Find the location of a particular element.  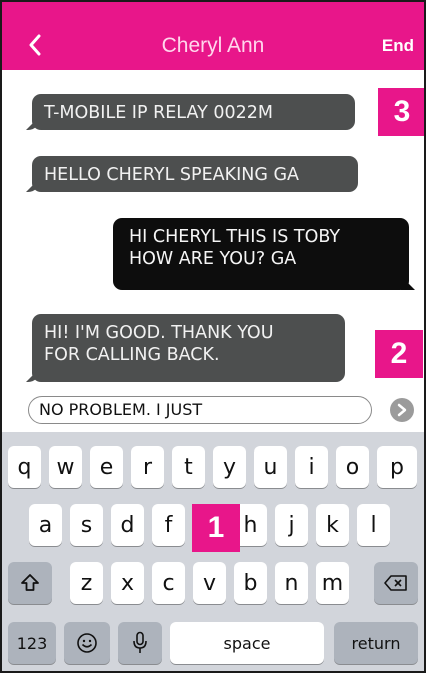

key-j: j is located at coordinates (291, 525).